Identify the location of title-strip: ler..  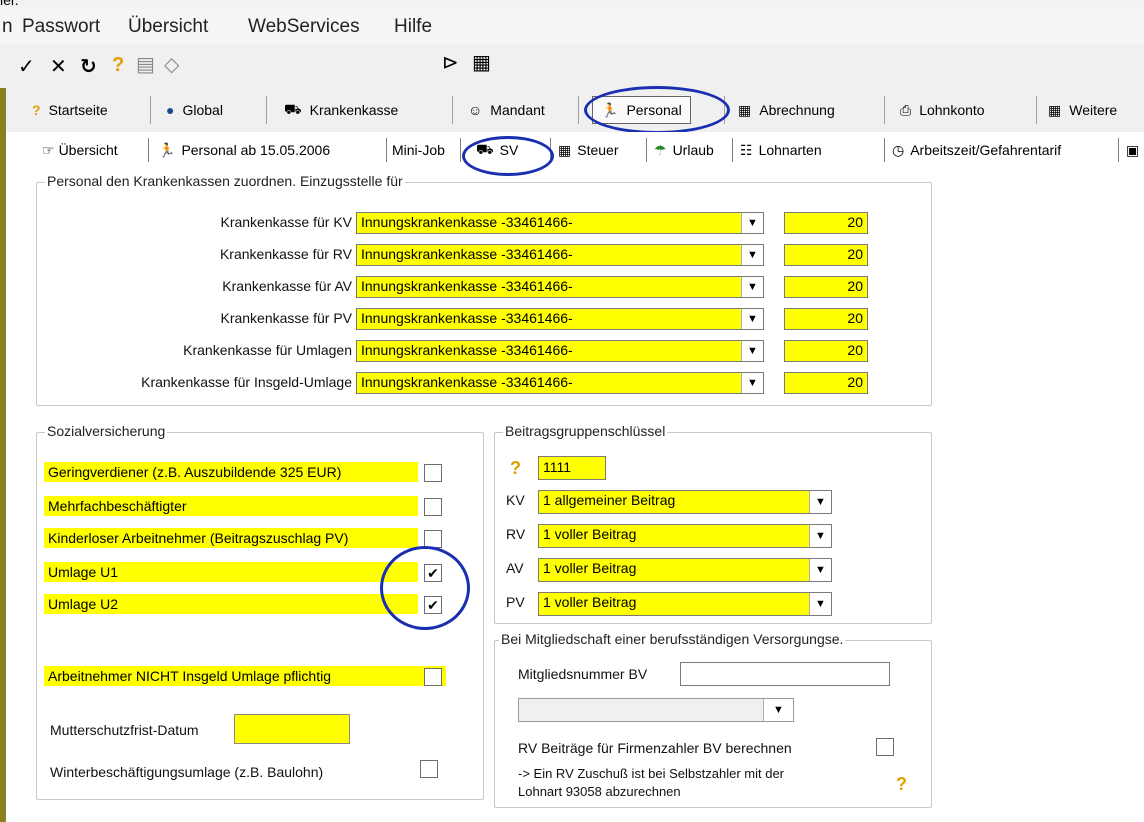
(572, 4).